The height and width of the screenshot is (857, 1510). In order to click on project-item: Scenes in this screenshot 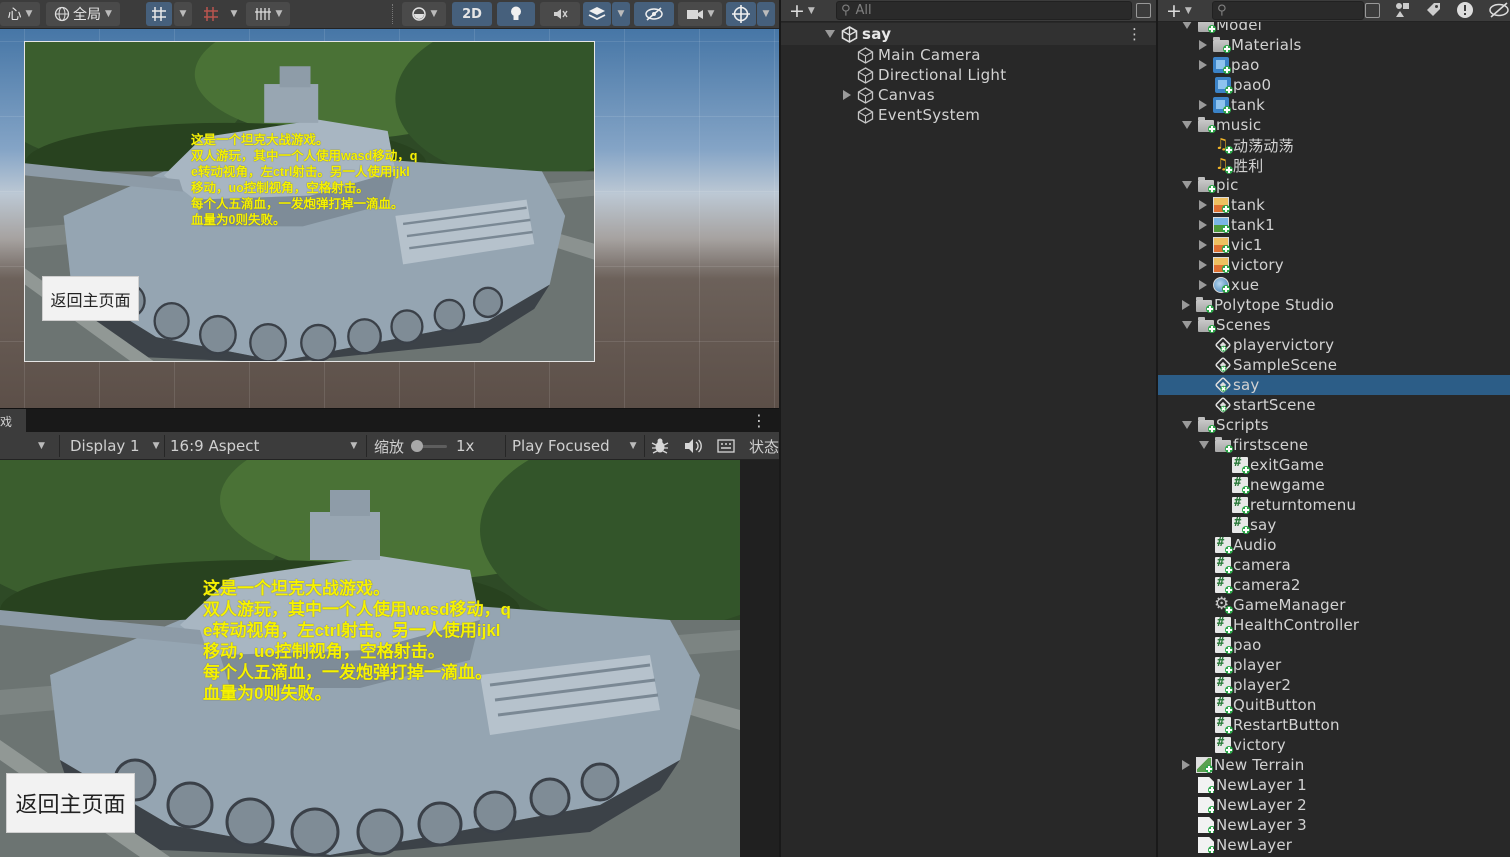, I will do `click(1334, 325)`.